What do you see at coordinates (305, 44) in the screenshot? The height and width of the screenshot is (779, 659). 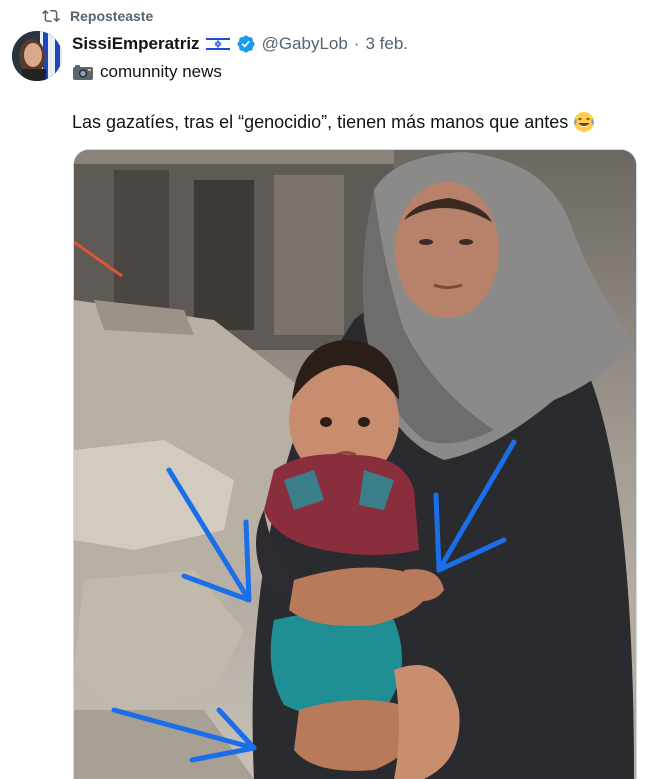 I see `author-handle: @GabyLob` at bounding box center [305, 44].